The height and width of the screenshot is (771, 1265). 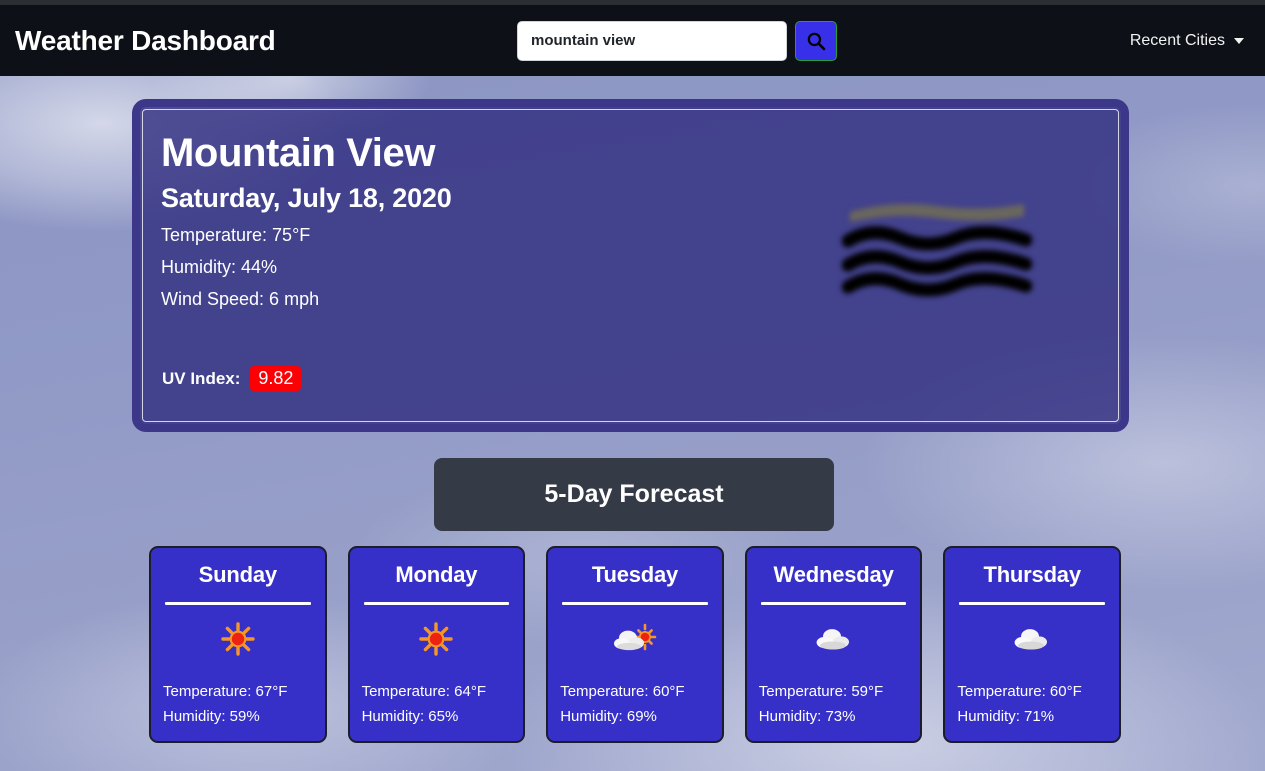 I want to click on city-name: Mountain View, so click(x=298, y=153).